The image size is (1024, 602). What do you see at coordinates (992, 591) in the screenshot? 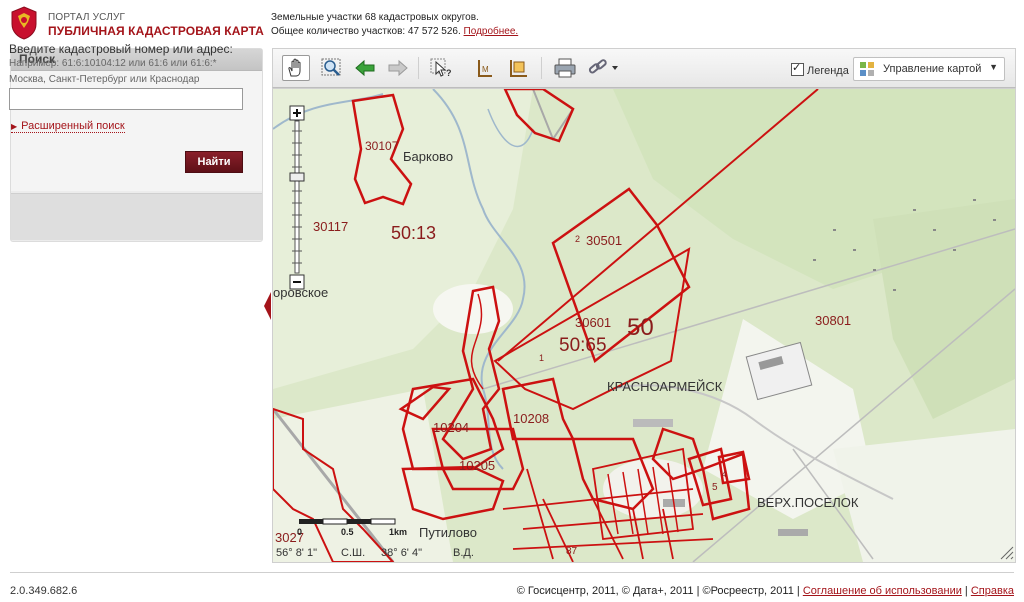
I see `help-link: Справка` at bounding box center [992, 591].